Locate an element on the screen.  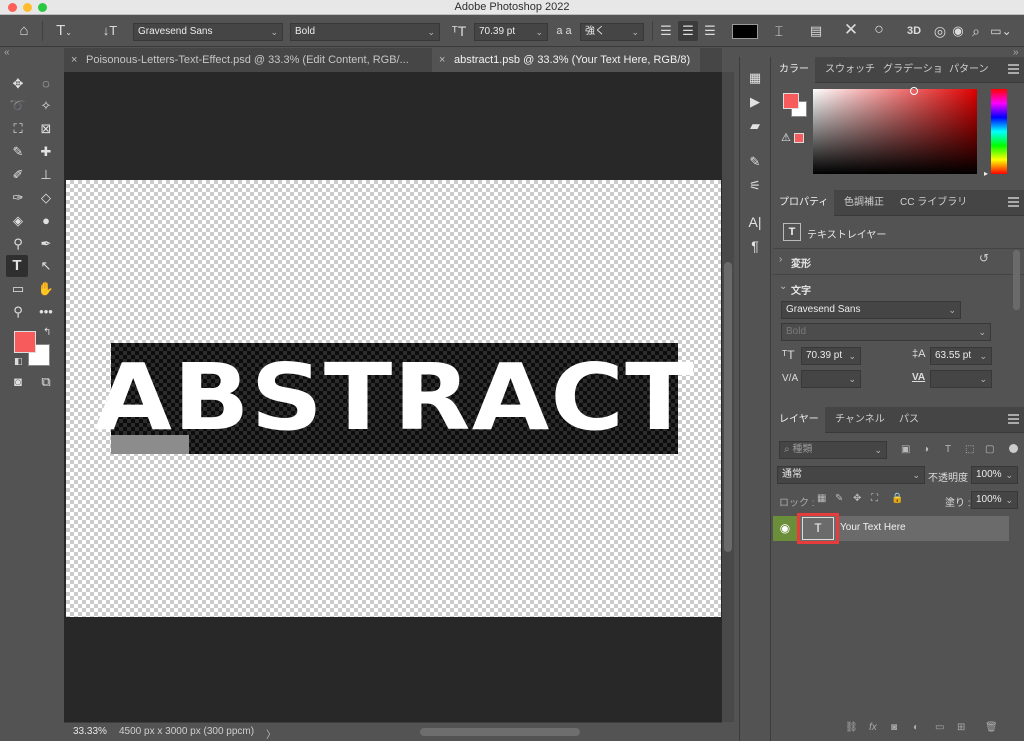
layer-filter-select: ⌕ 種類 ⌄ is located at coordinates (833, 450).